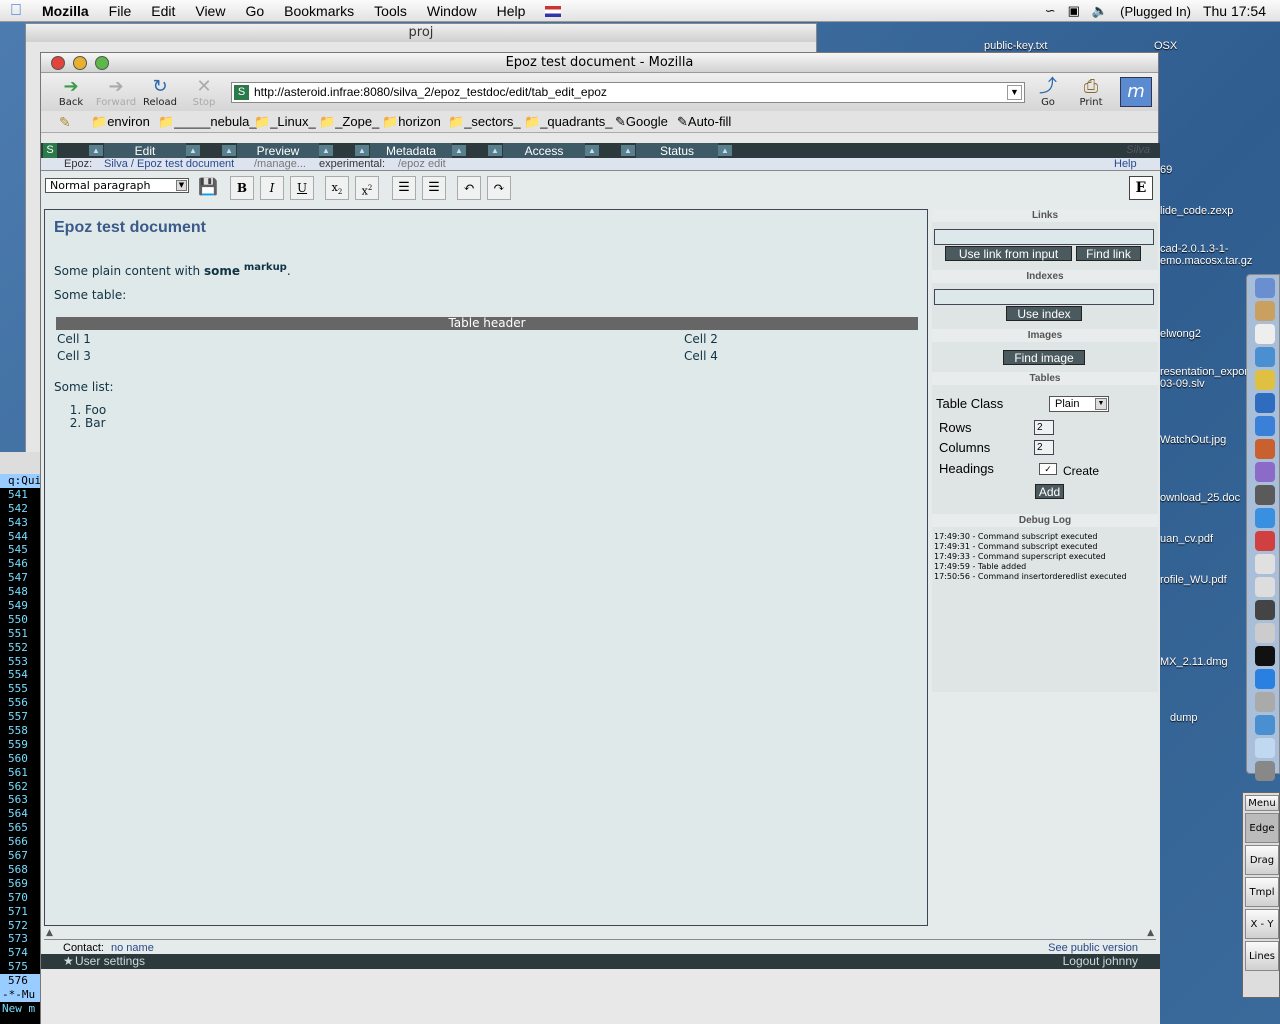 Image resolution: width=1280 pixels, height=1024 pixels. What do you see at coordinates (1155, 11) in the screenshot?
I see `battery-status: (Plugged In)` at bounding box center [1155, 11].